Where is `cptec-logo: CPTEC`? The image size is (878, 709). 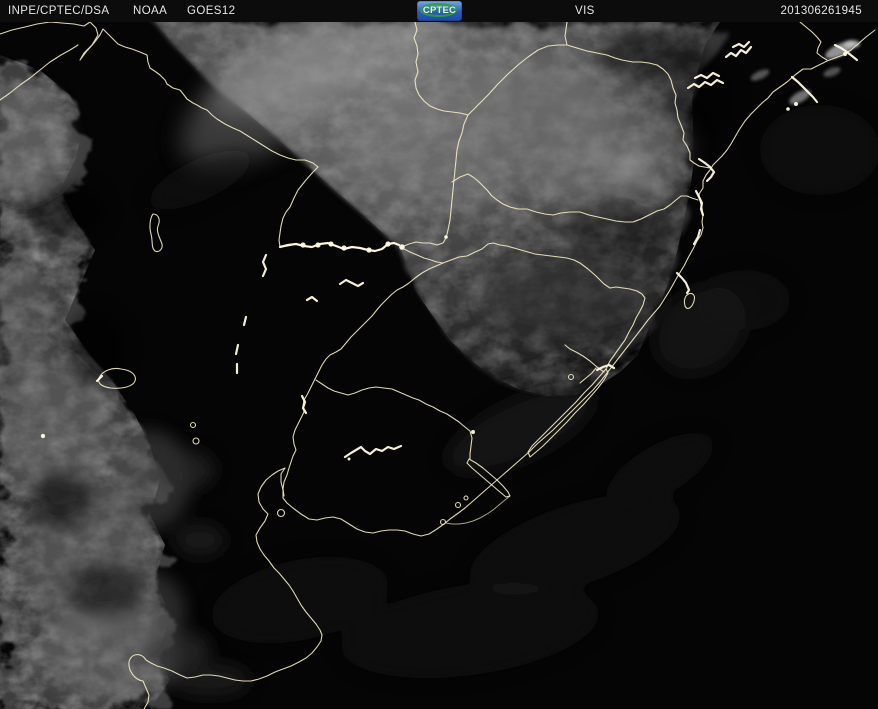 cptec-logo: CPTEC is located at coordinates (439, 11).